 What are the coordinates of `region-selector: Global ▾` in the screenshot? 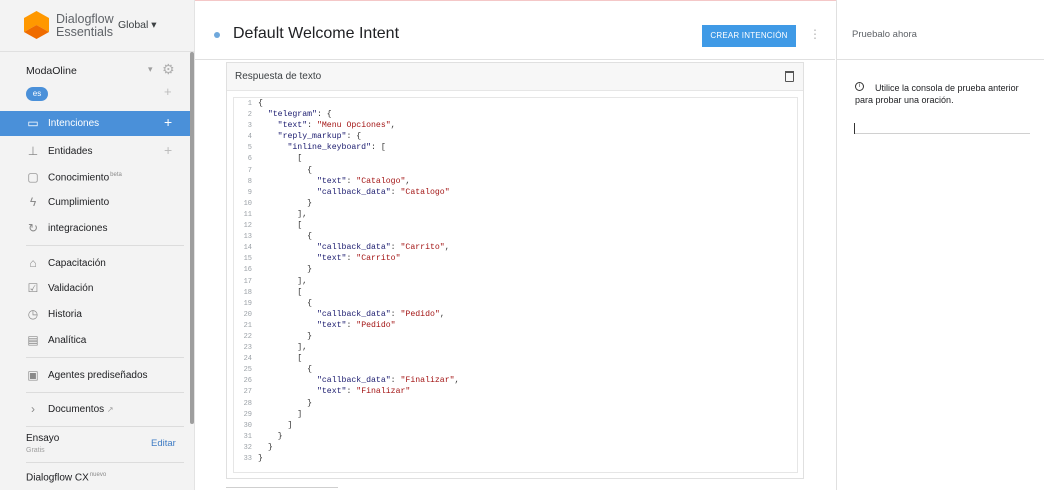 It's located at (137, 25).